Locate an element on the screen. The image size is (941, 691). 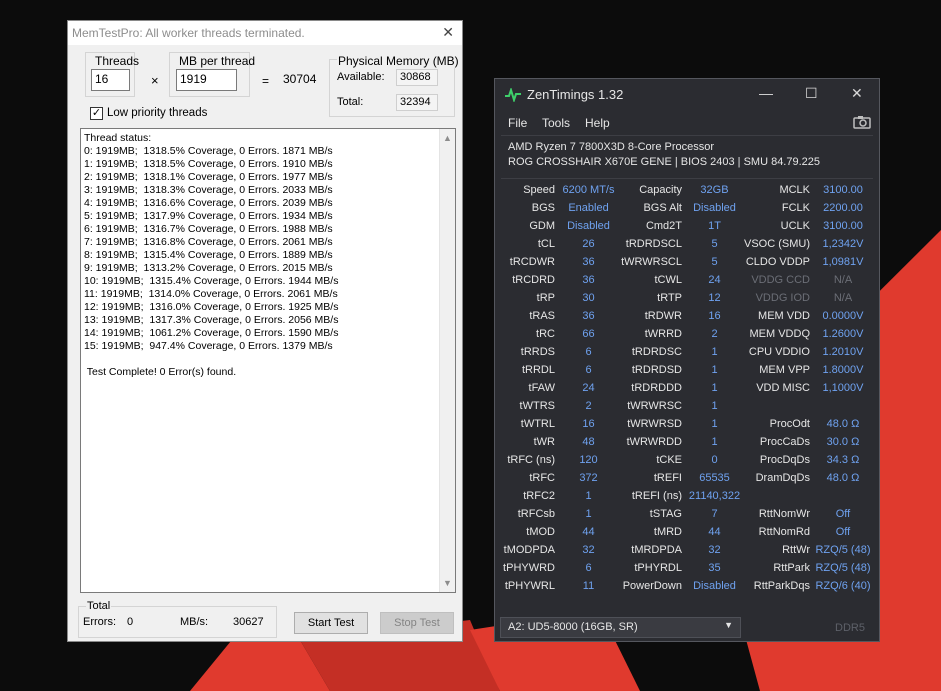
low-priority-checkbox: ✓ is located at coordinates (96, 113).